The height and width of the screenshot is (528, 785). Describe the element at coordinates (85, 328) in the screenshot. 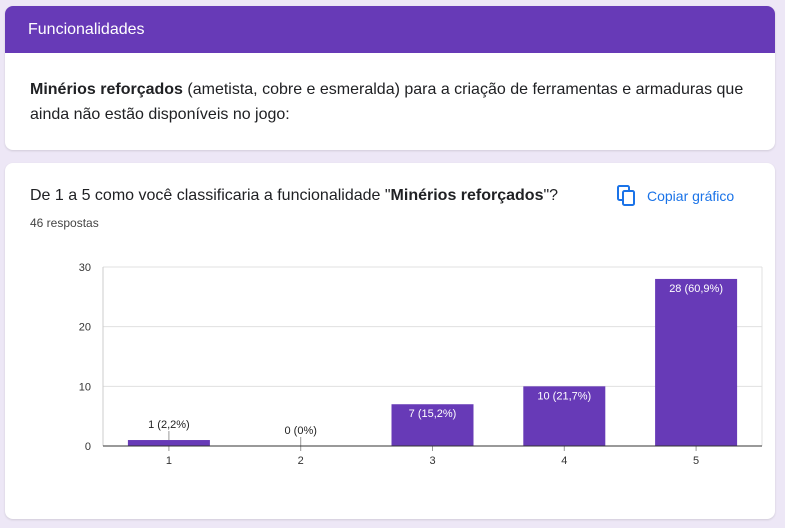

I see `y-tick-label: 20` at that location.